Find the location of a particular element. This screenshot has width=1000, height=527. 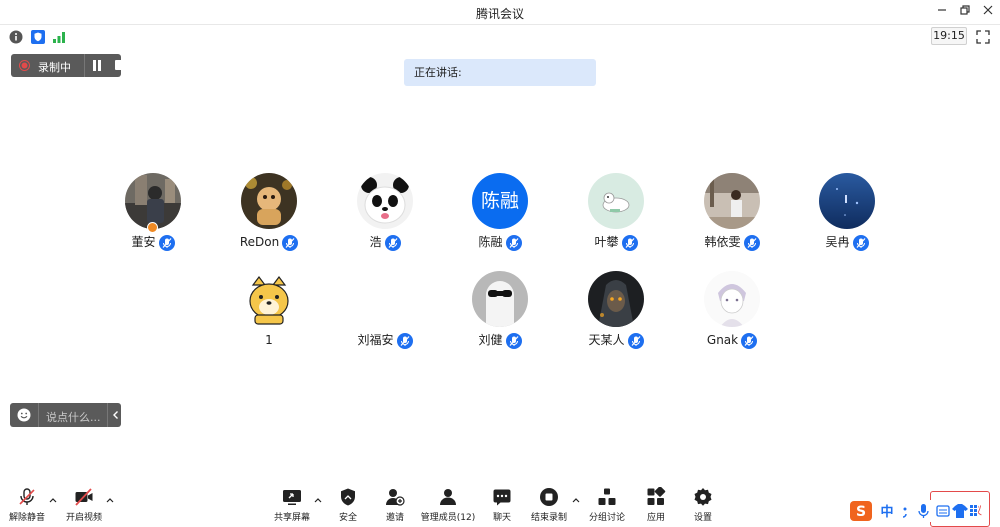

camera-off-icon is located at coordinates (84, 497).